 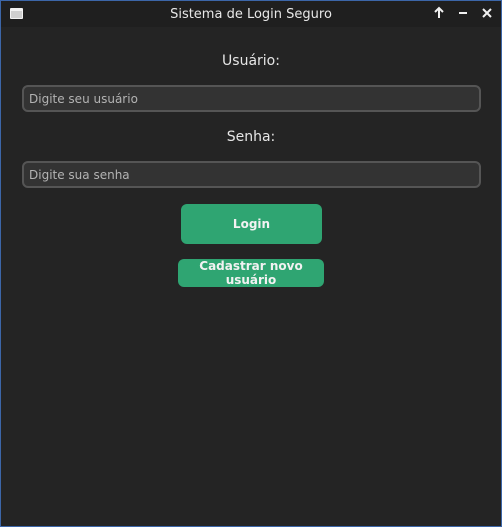 I want to click on window-title: Sistema de Login Seguro, so click(x=251, y=14).